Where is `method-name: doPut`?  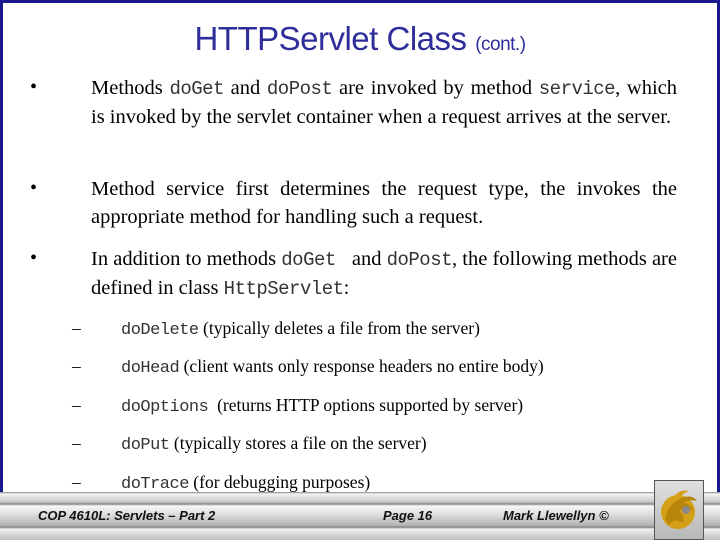 method-name: doPut is located at coordinates (145, 445).